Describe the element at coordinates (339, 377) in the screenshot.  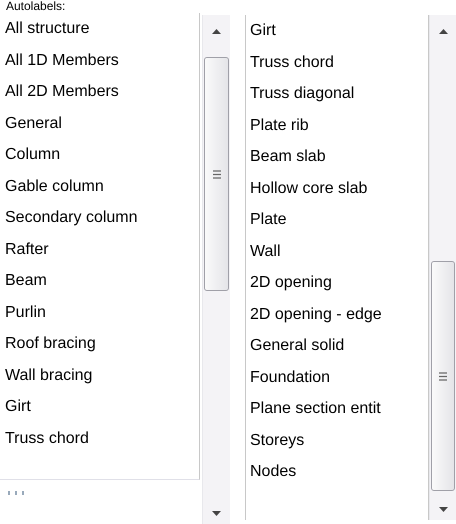
I see `list-item: Foundation` at that location.